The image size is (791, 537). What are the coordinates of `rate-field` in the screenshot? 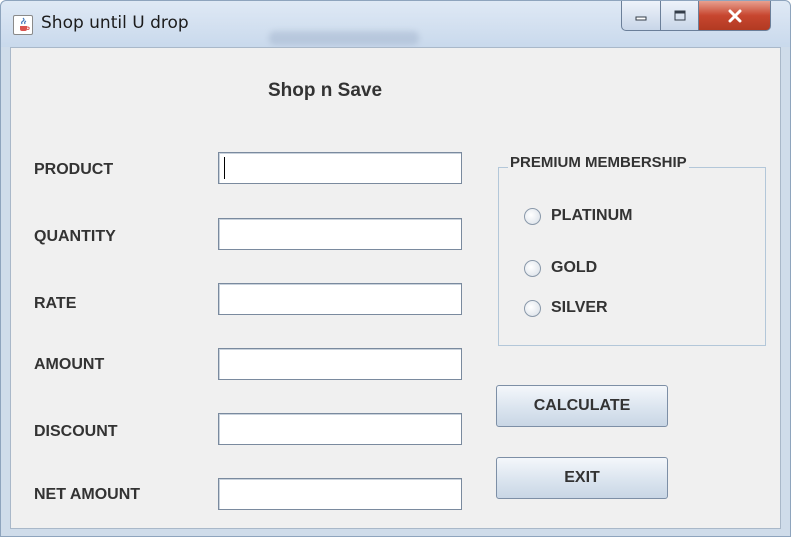 It's located at (340, 299).